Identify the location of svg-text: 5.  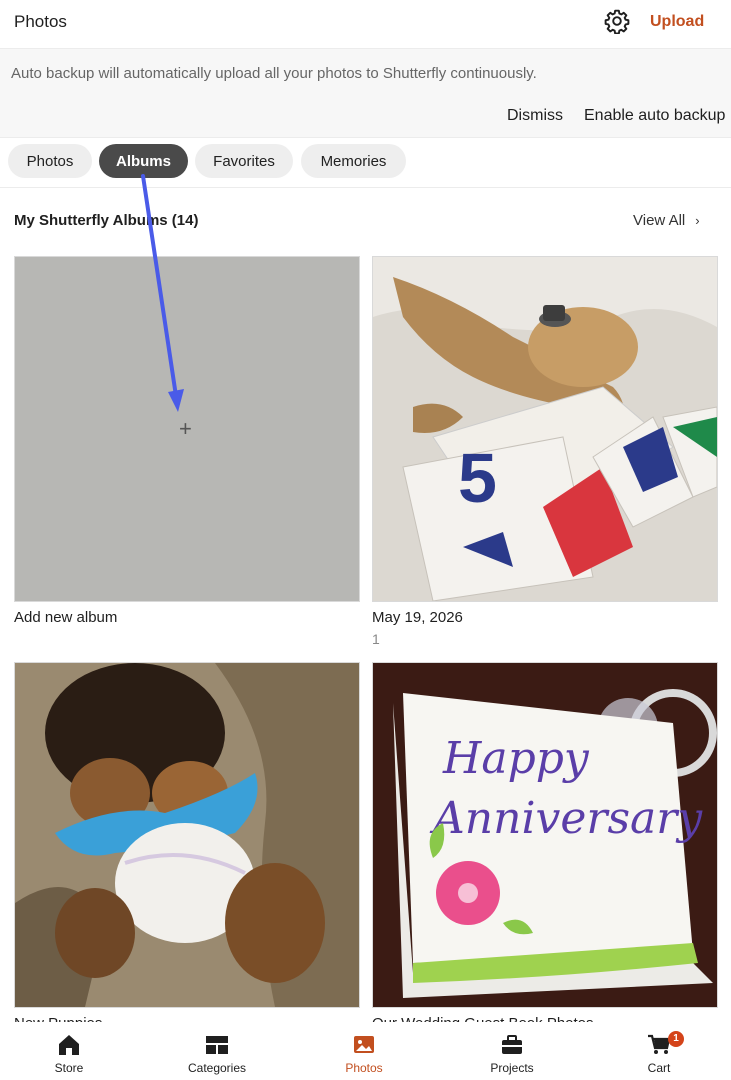
(477, 478).